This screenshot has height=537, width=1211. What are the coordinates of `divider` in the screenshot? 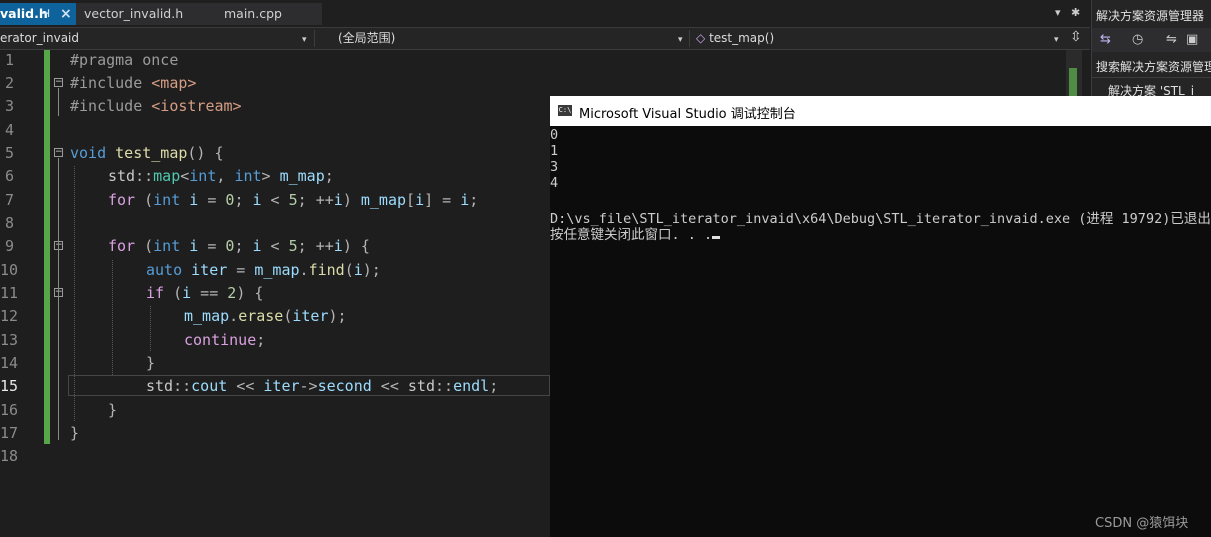 It's located at (1151, 77).